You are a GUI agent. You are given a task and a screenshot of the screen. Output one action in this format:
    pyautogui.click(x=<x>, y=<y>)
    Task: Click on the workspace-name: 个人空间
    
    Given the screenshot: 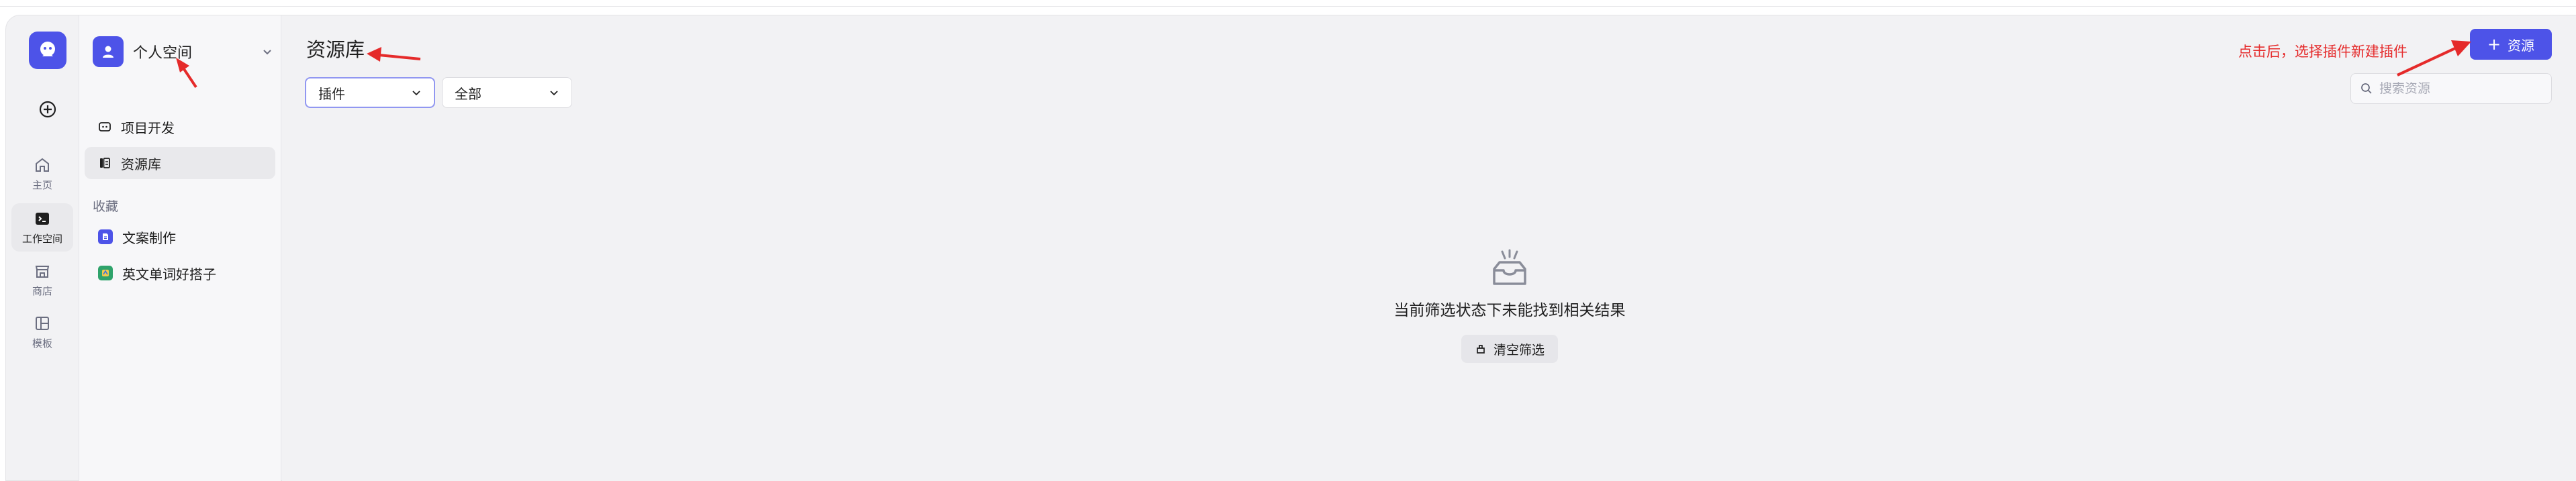 What is the action you would take?
    pyautogui.click(x=163, y=54)
    